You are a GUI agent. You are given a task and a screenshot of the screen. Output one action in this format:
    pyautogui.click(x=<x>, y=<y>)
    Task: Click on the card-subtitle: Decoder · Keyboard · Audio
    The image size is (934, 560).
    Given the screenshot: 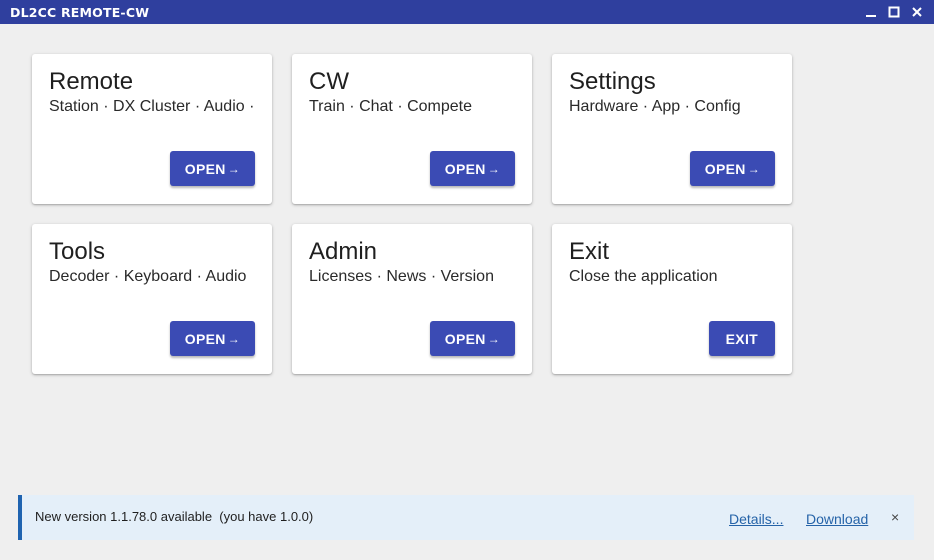 What is the action you would take?
    pyautogui.click(x=148, y=276)
    